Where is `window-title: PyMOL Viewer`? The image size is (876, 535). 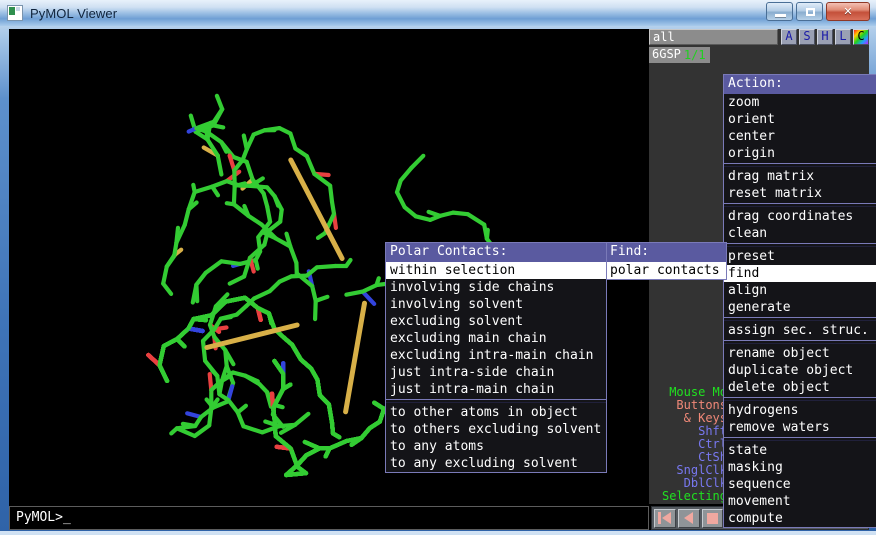
window-title: PyMOL Viewer is located at coordinates (74, 13).